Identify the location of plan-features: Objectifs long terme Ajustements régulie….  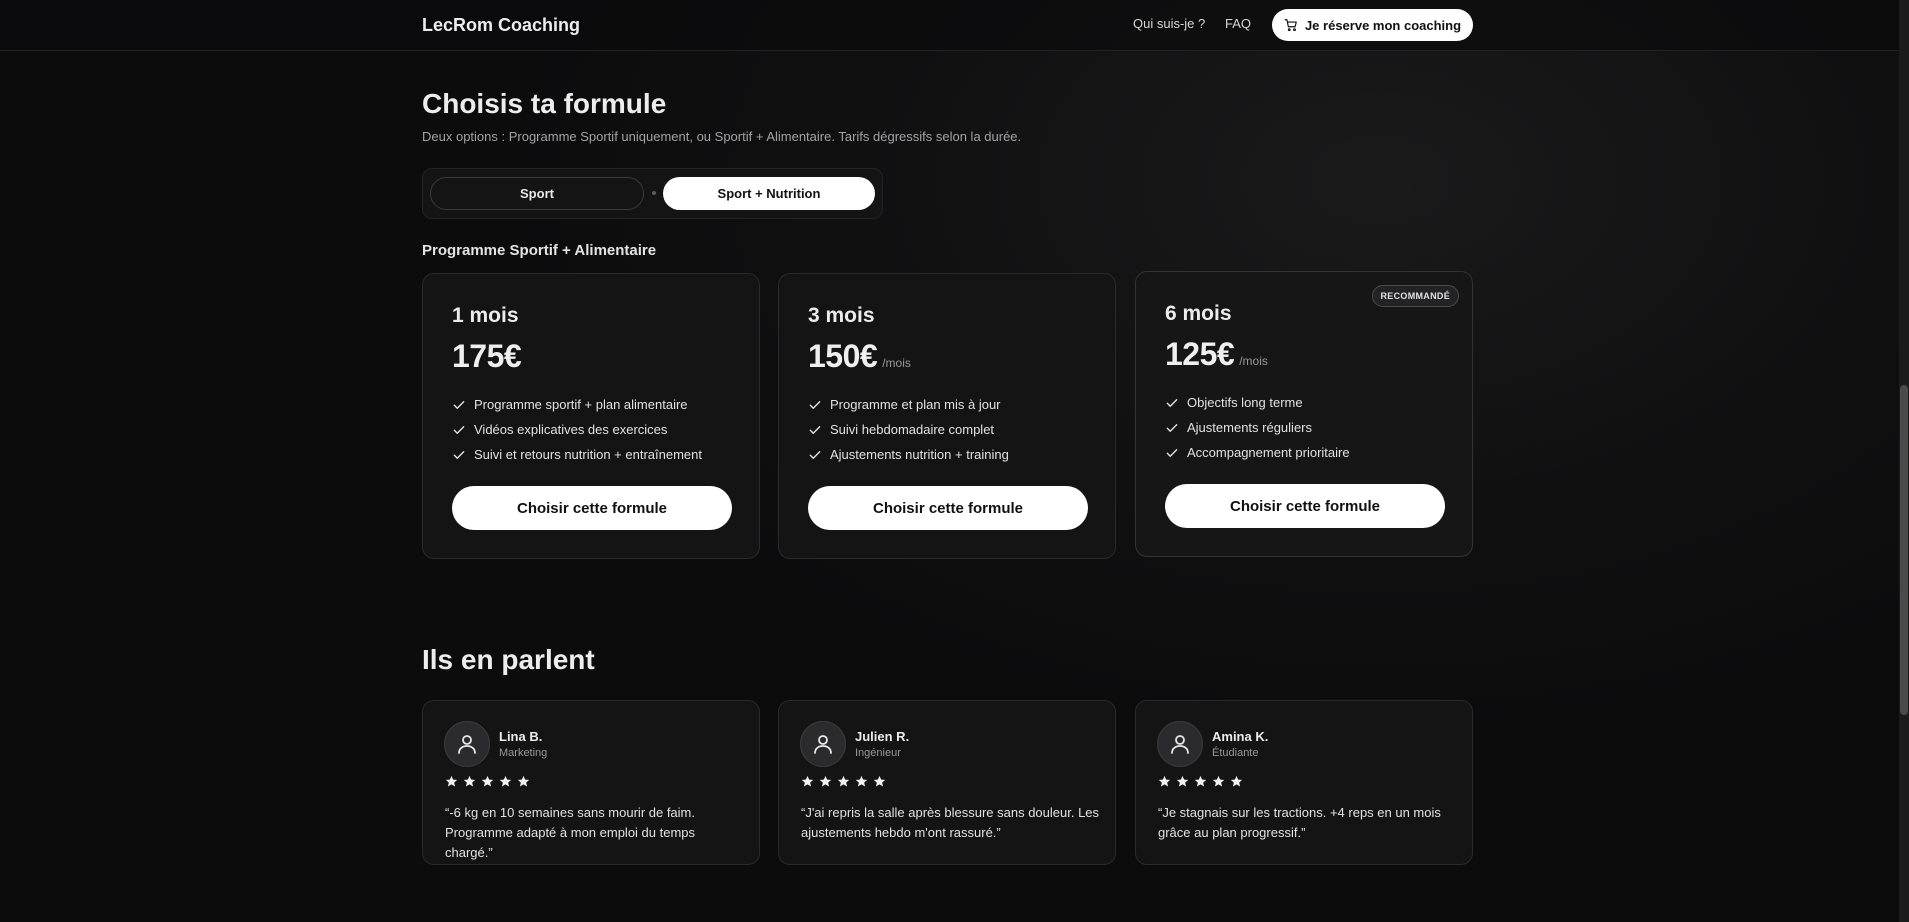
(1257, 427).